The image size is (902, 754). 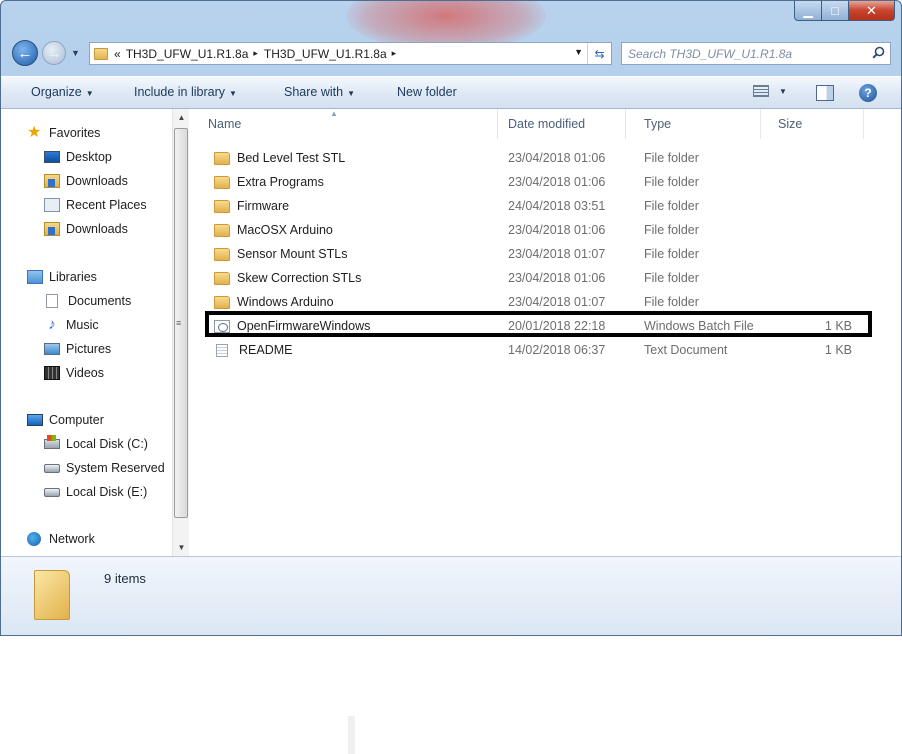 What do you see at coordinates (694, 124) in the screenshot?
I see `column-header-type: Type` at bounding box center [694, 124].